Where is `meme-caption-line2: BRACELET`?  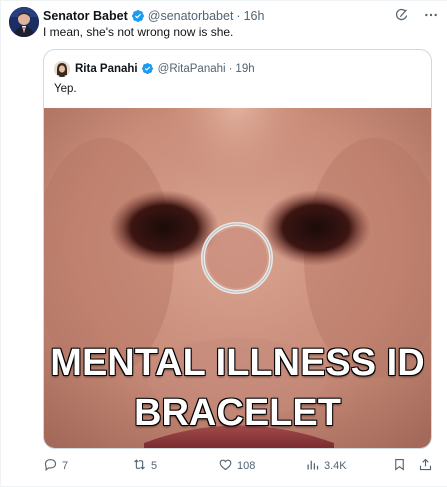
meme-caption-line2: BRACELET is located at coordinates (237, 412).